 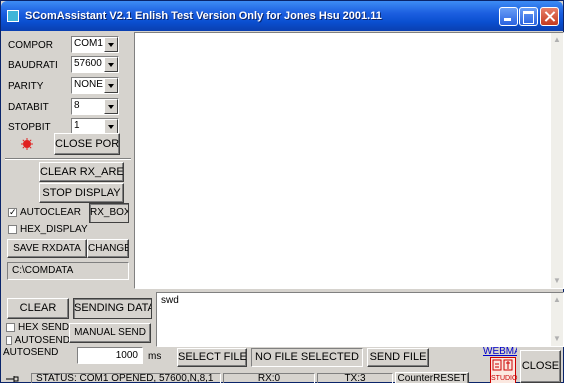 I want to click on change-path-button: CHANGE, so click(x=108, y=248).